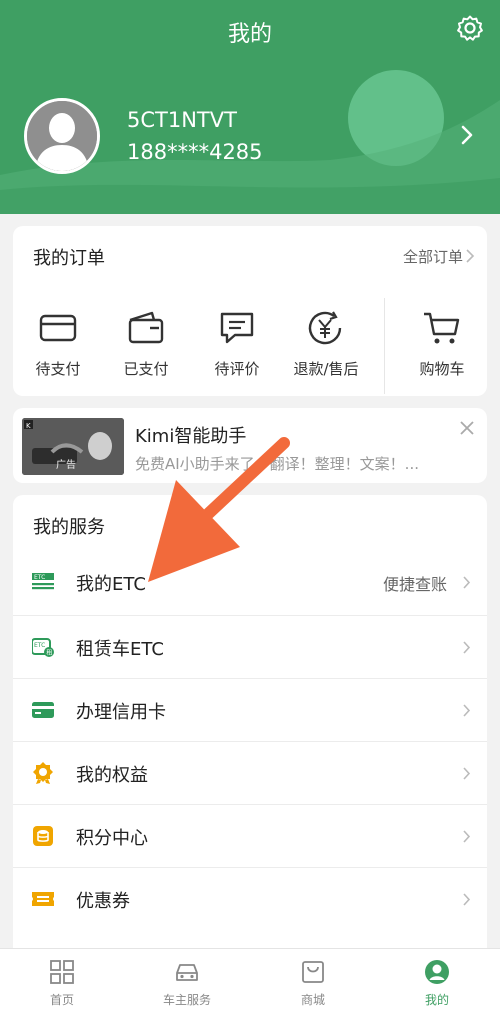 The width and height of the screenshot is (500, 1015). I want to click on svg-text: 租, so click(49, 653).